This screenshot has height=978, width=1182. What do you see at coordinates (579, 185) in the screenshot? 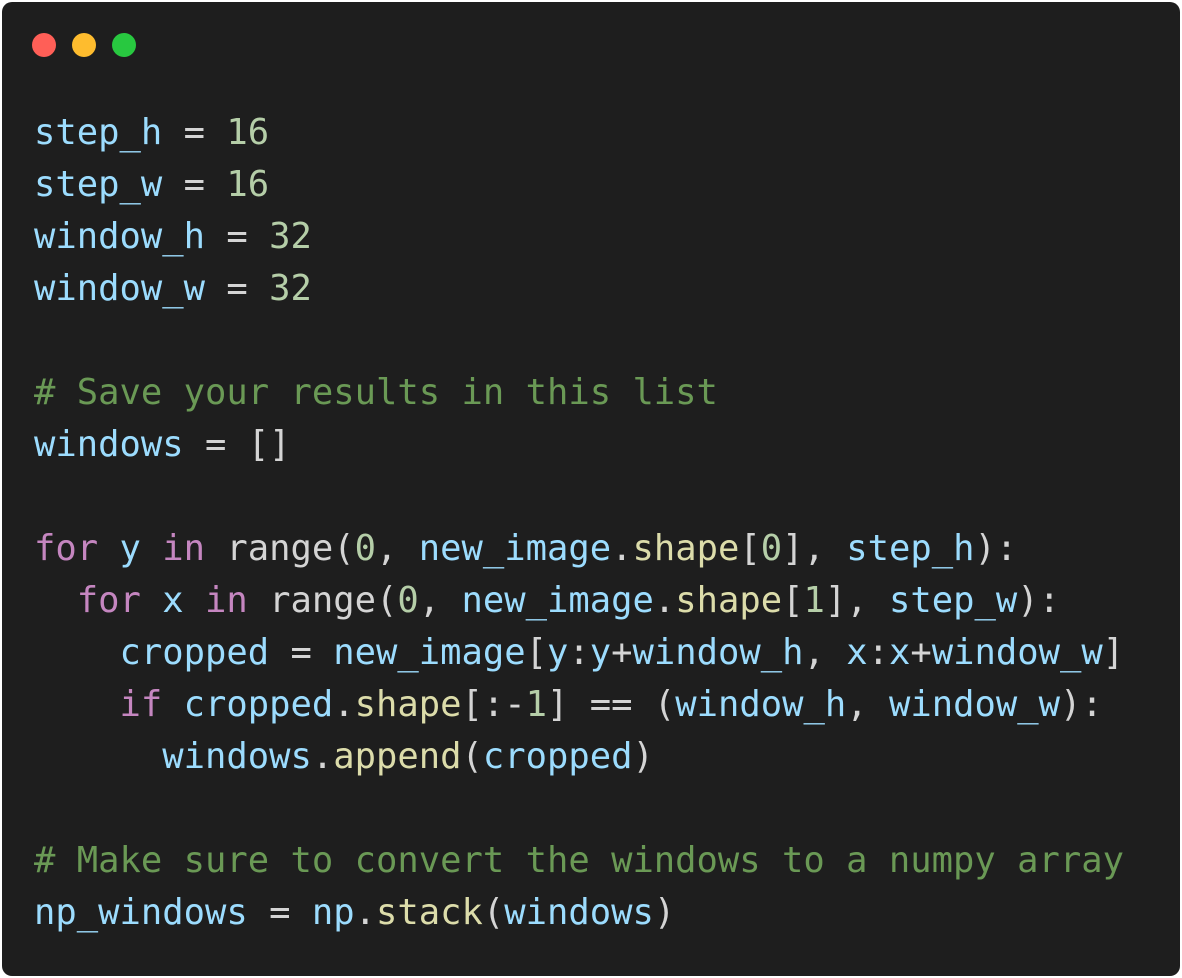
I see `code-line: step_w = 16` at bounding box center [579, 185].